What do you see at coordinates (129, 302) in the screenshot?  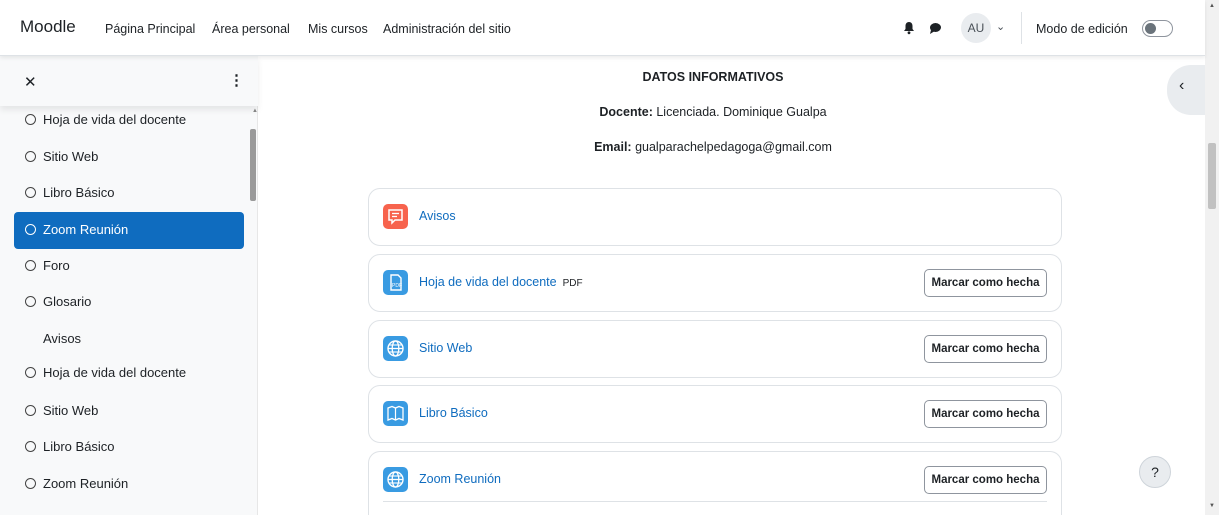 I see `course-index-item: Glosario` at bounding box center [129, 302].